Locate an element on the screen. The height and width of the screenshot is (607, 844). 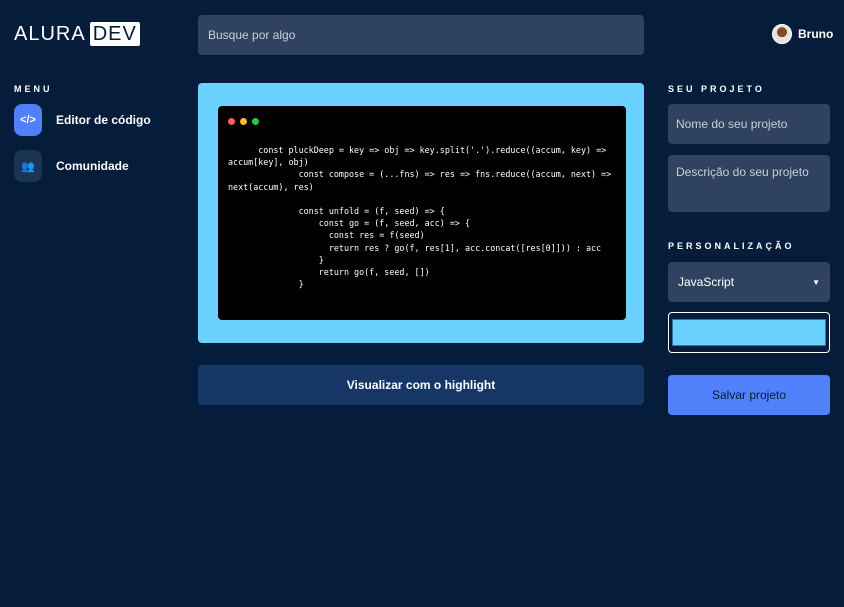
logo-alura-text: ALURA is located at coordinates (50, 33).